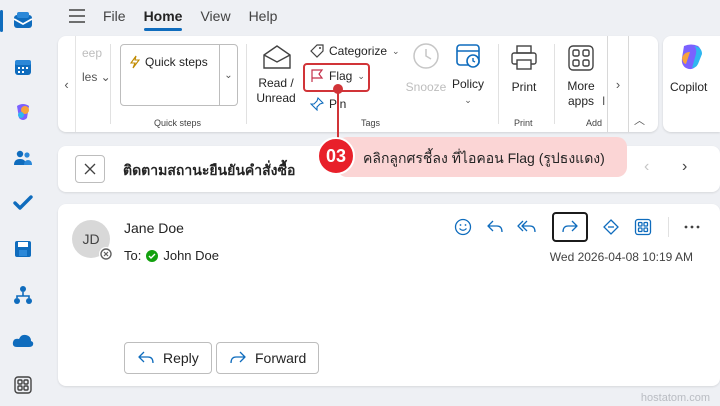  What do you see at coordinates (524, 57) in the screenshot?
I see `printer-icon` at bounding box center [524, 57].